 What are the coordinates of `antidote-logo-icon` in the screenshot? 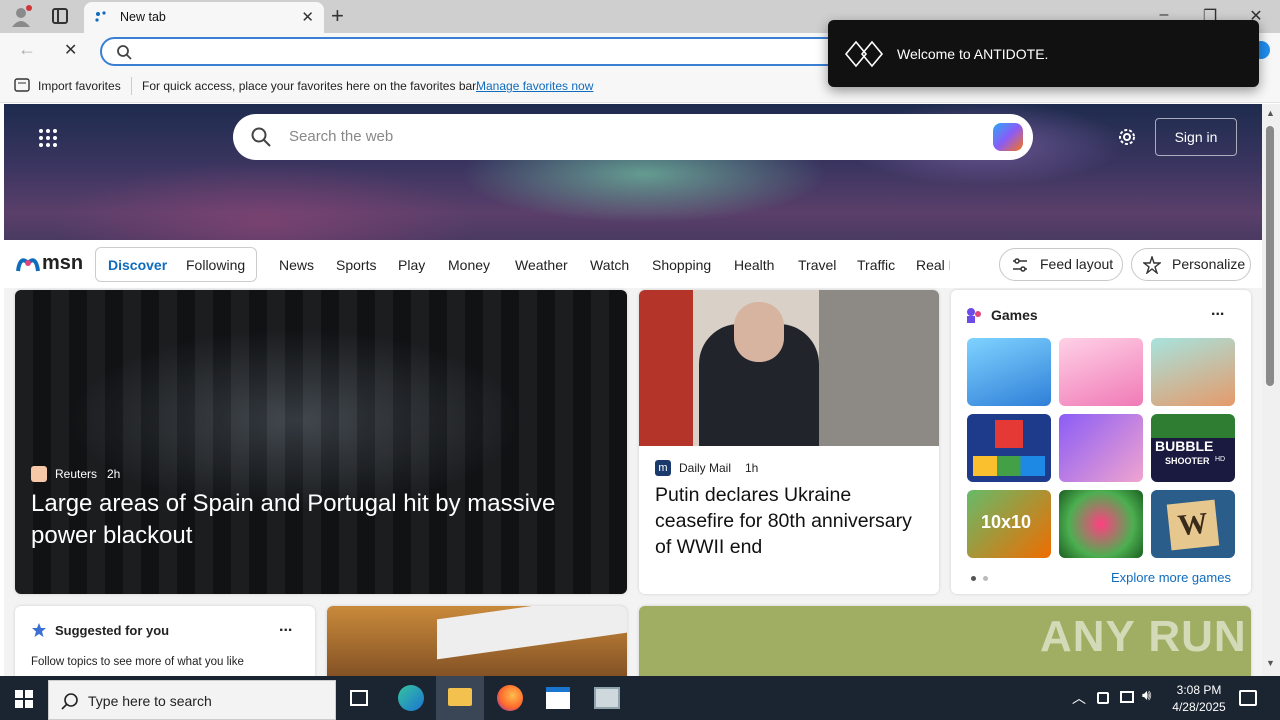 It's located at (864, 54).